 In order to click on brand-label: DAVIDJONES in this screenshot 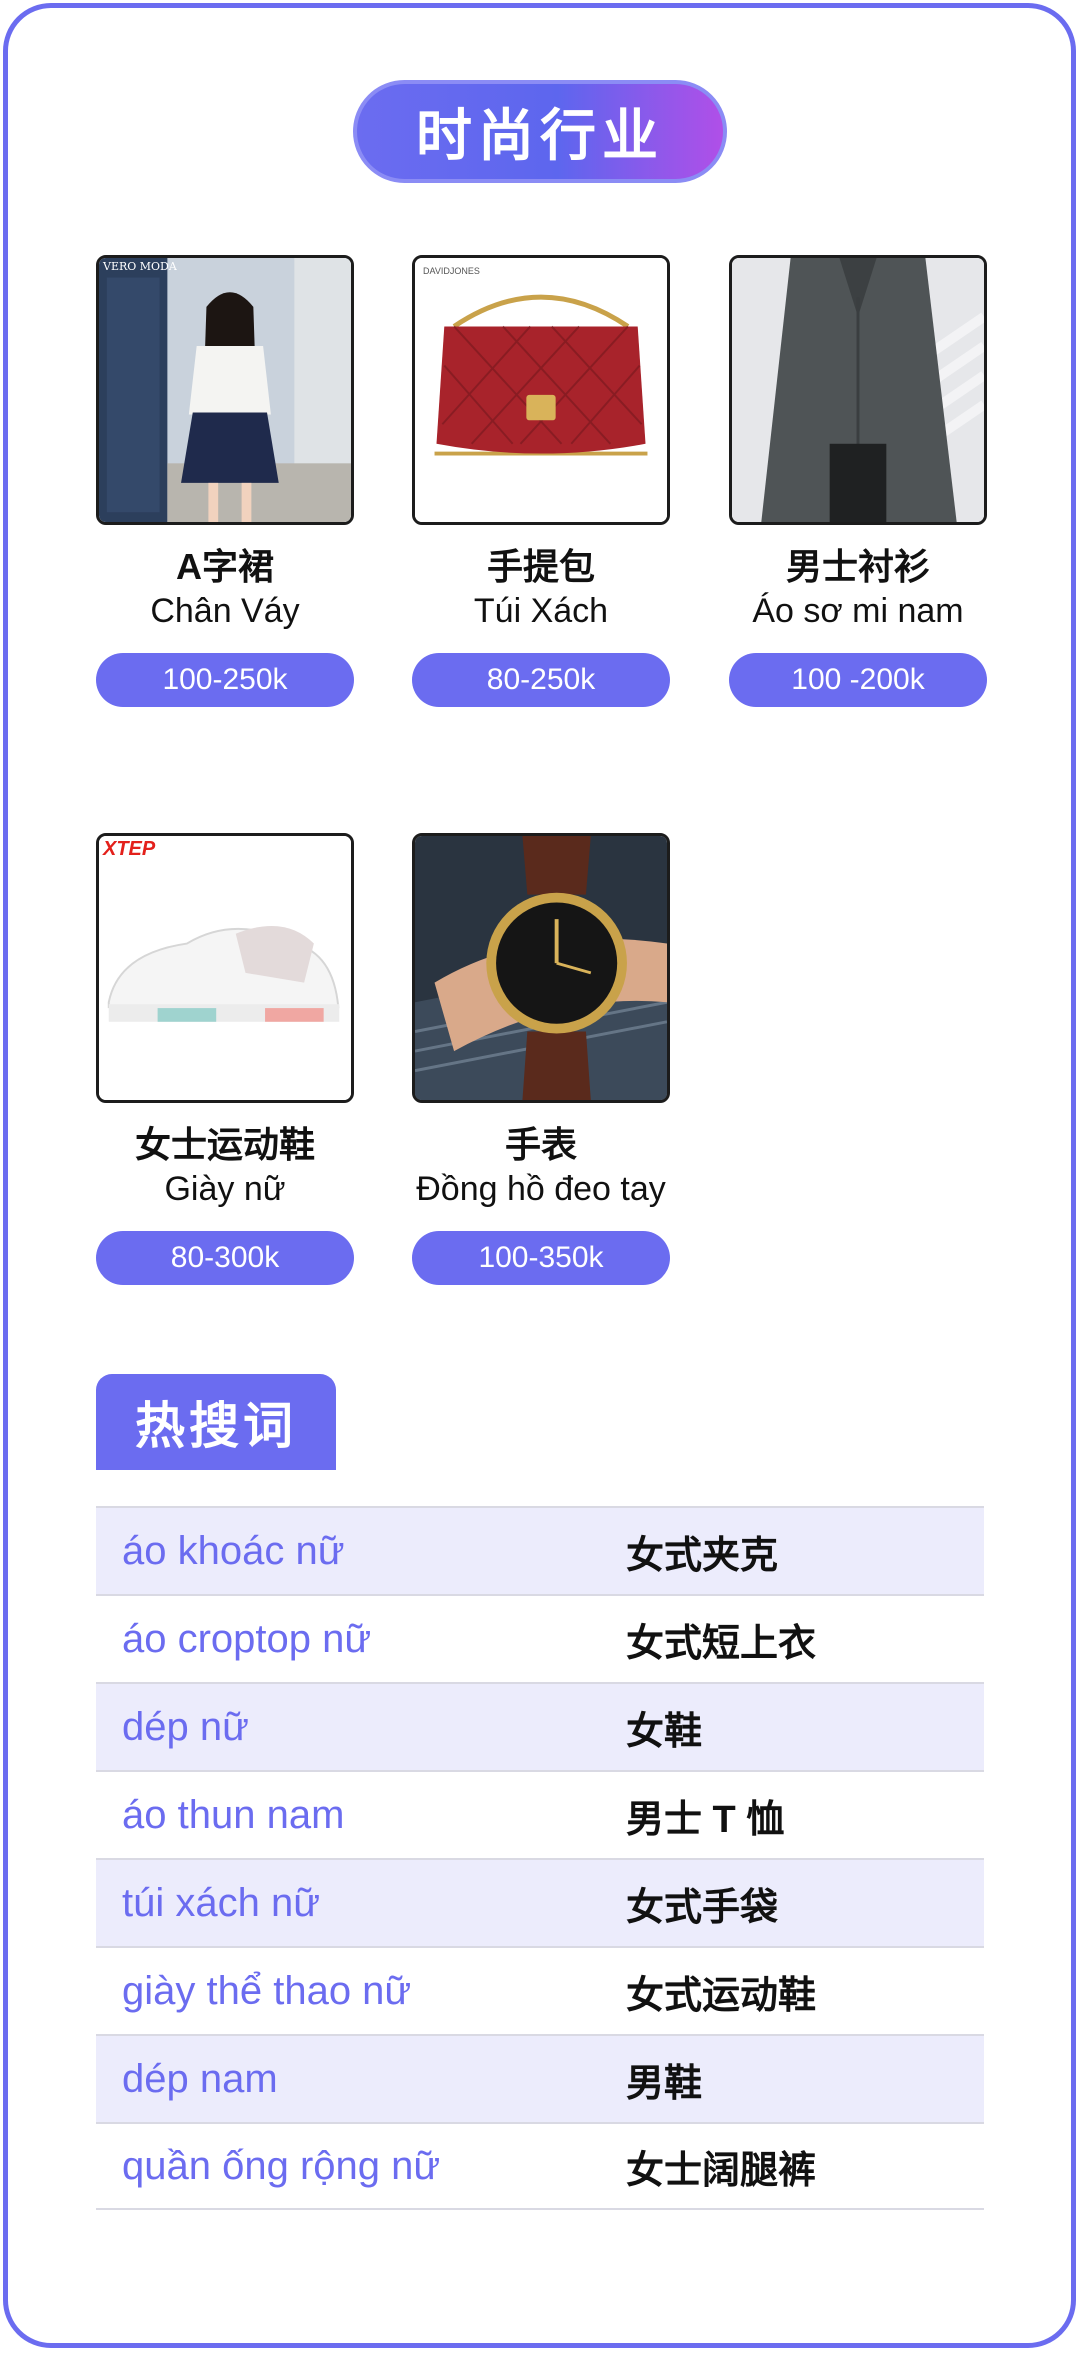, I will do `click(451, 271)`.